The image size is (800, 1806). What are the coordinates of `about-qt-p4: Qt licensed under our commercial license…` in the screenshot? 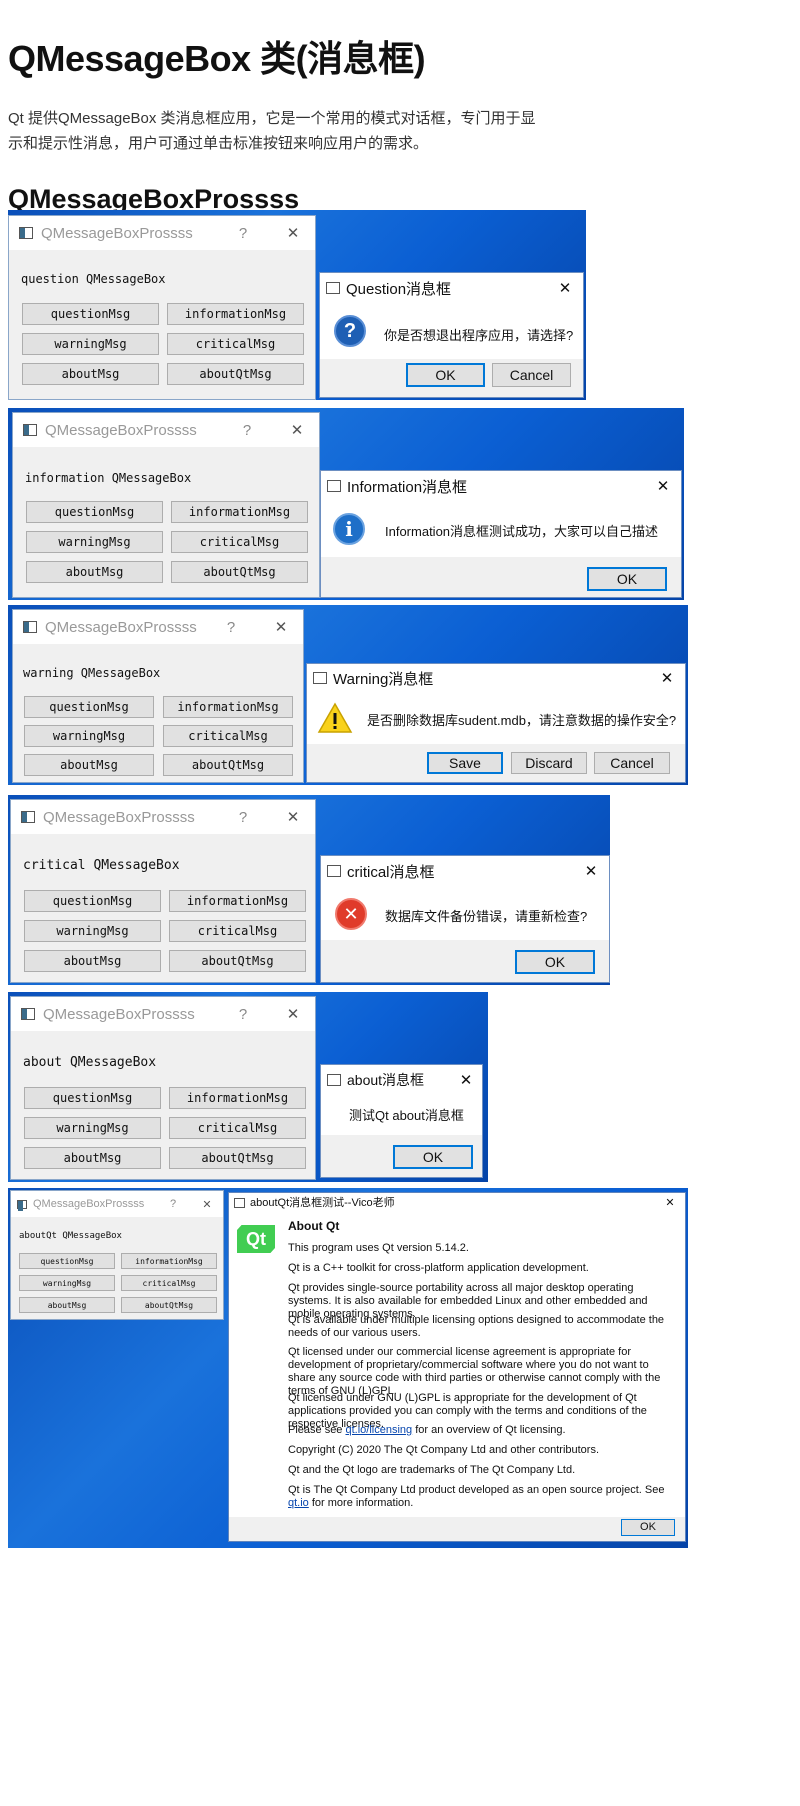 It's located at (474, 1371).